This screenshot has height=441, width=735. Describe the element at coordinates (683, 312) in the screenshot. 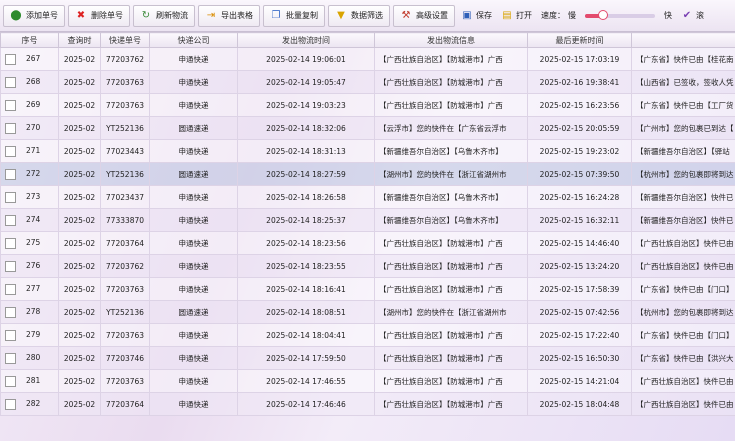

I see `last-info-cell: 【杭州市】您的包裹即将到达` at that location.